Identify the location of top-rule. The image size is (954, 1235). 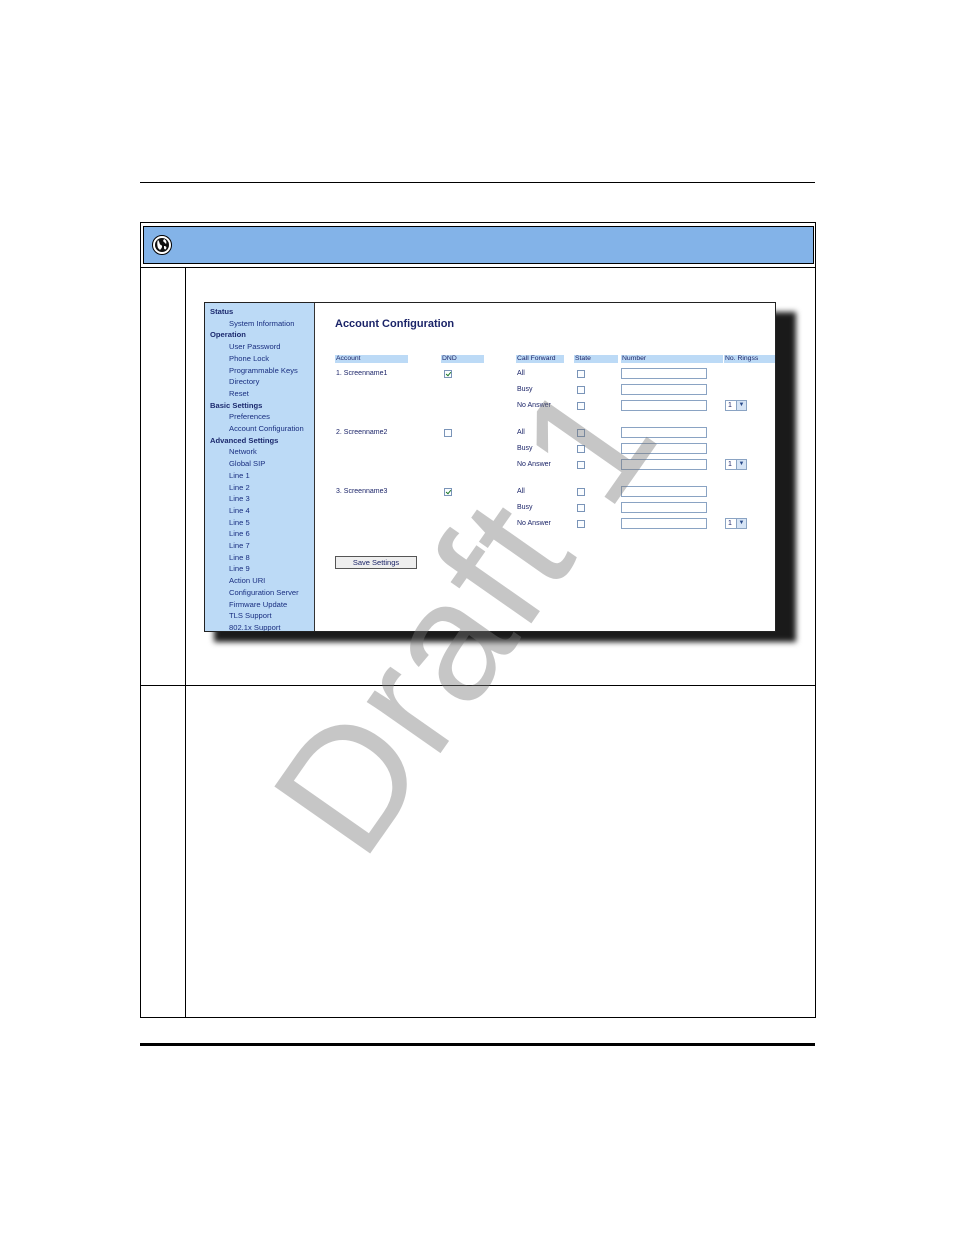
(477, 182).